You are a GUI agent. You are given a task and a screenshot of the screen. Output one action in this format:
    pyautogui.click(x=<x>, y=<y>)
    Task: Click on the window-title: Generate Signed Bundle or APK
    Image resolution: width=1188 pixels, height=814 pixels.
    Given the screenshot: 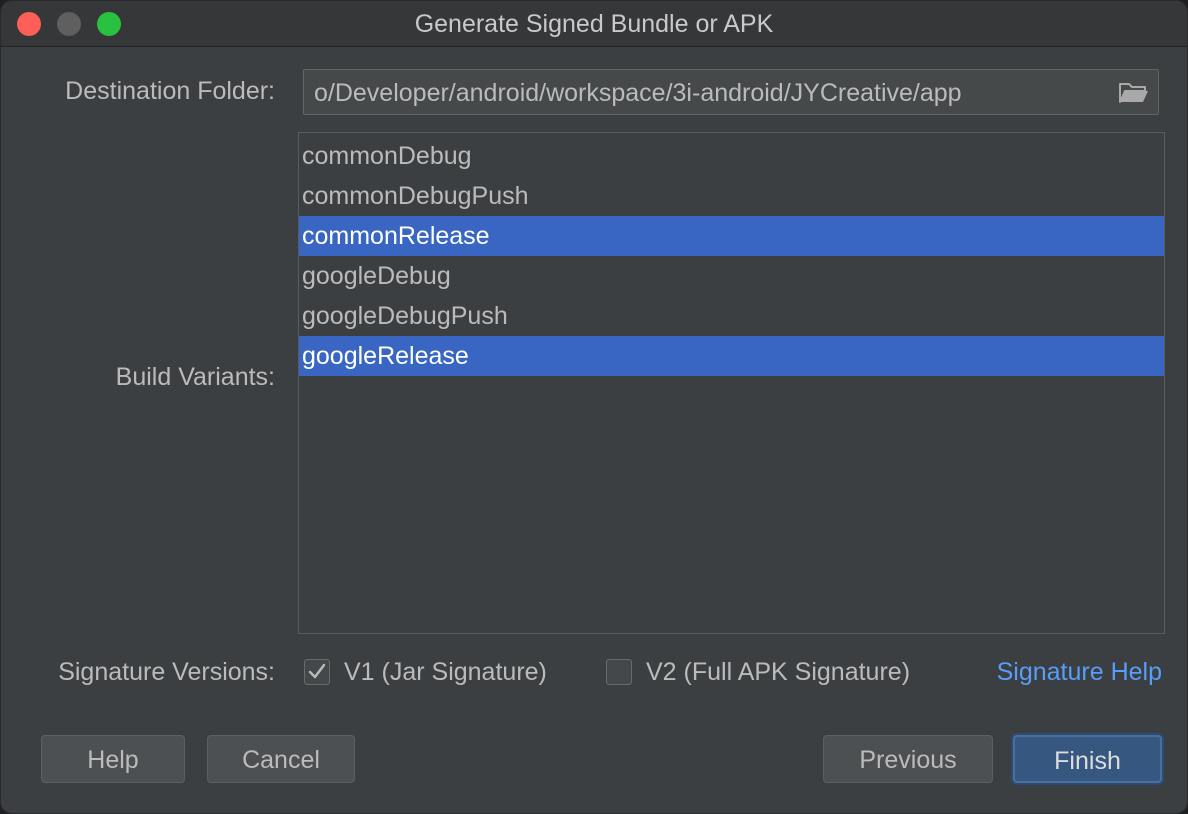 What is the action you would take?
    pyautogui.click(x=594, y=24)
    